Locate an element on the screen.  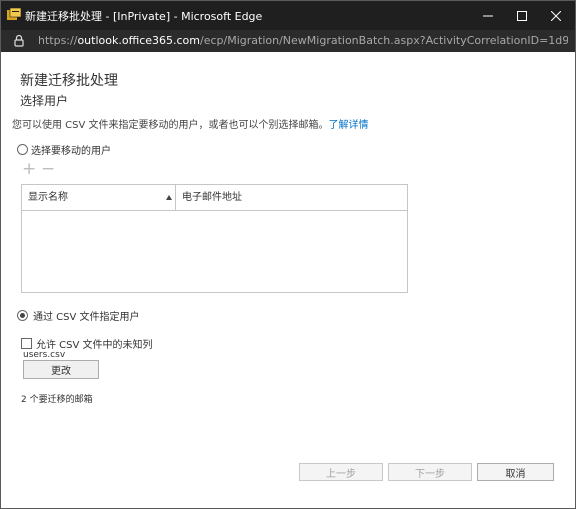
change-button: 更改 is located at coordinates (61, 369).